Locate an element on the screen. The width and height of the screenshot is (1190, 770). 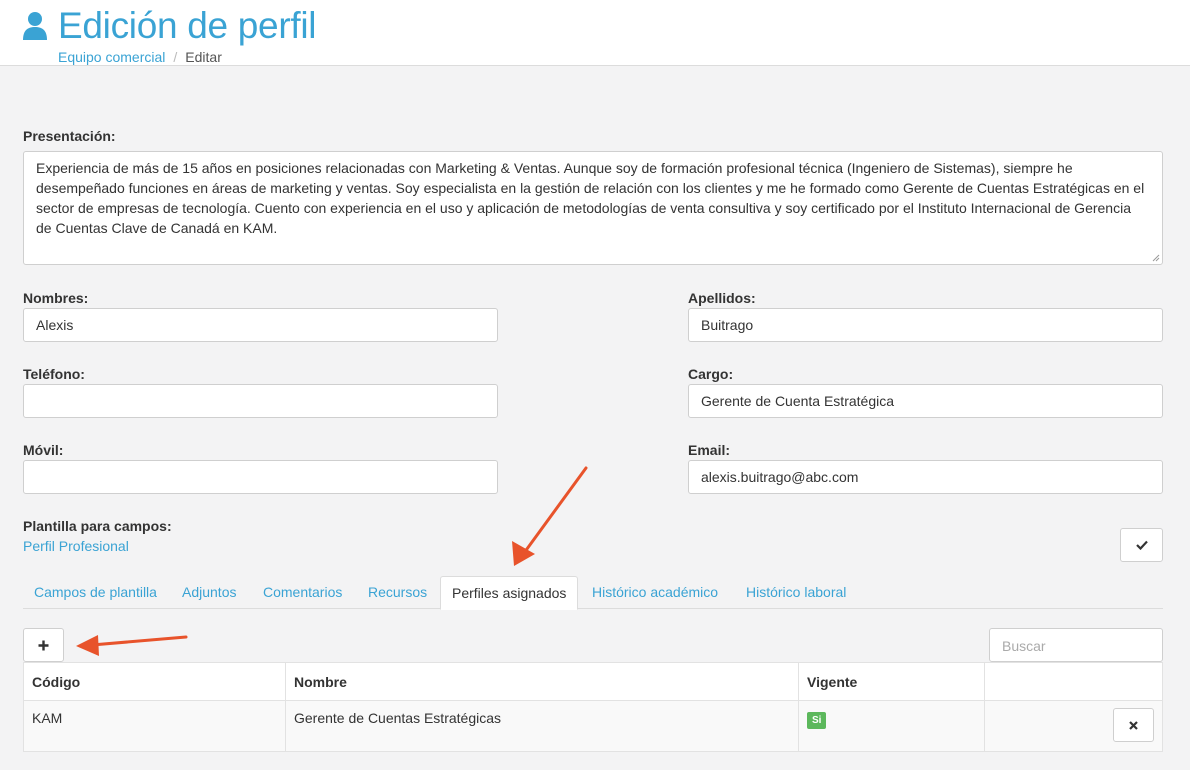
table-header-row: Código Nombre Vigente is located at coordinates (593, 681).